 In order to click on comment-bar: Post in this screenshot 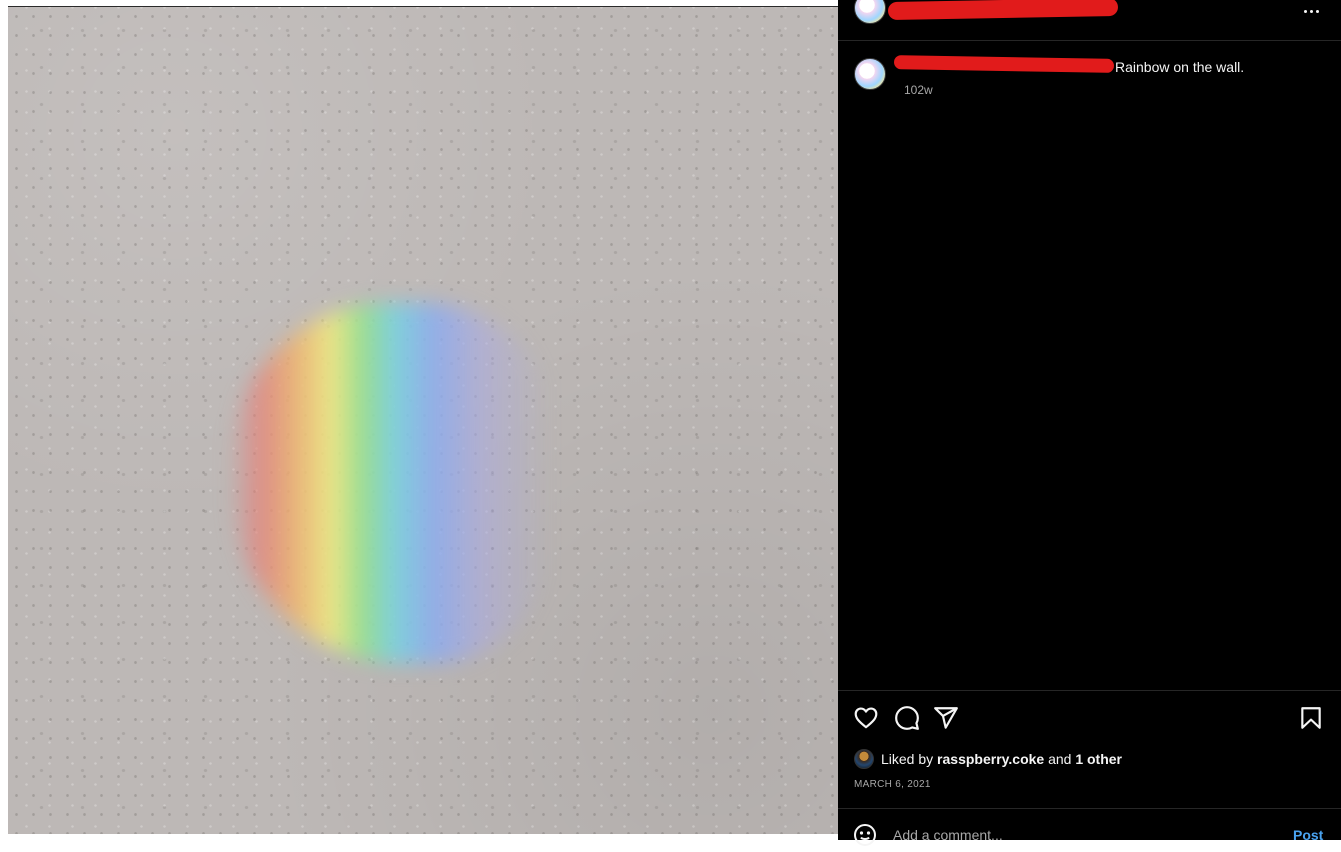, I will do `click(1089, 827)`.